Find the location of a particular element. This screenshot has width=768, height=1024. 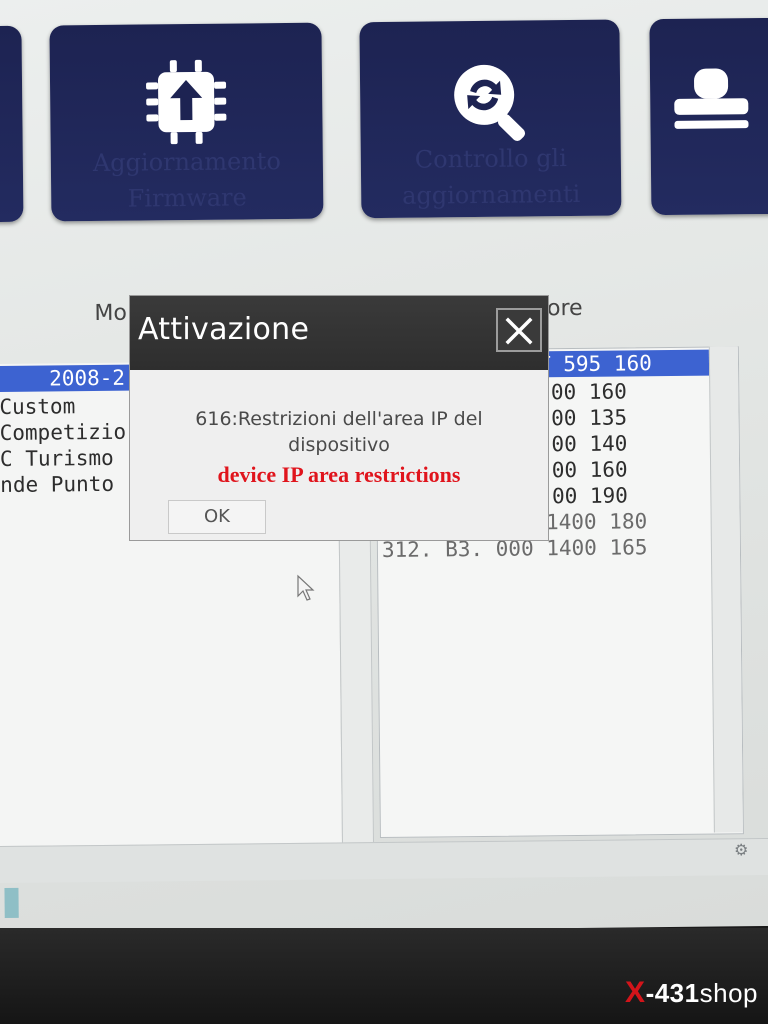

watermark-x: X is located at coordinates (635, 992).